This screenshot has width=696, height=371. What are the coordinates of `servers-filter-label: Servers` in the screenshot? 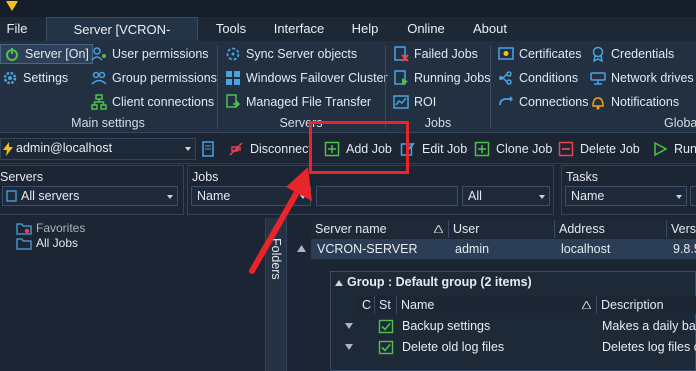 It's located at (22, 177).